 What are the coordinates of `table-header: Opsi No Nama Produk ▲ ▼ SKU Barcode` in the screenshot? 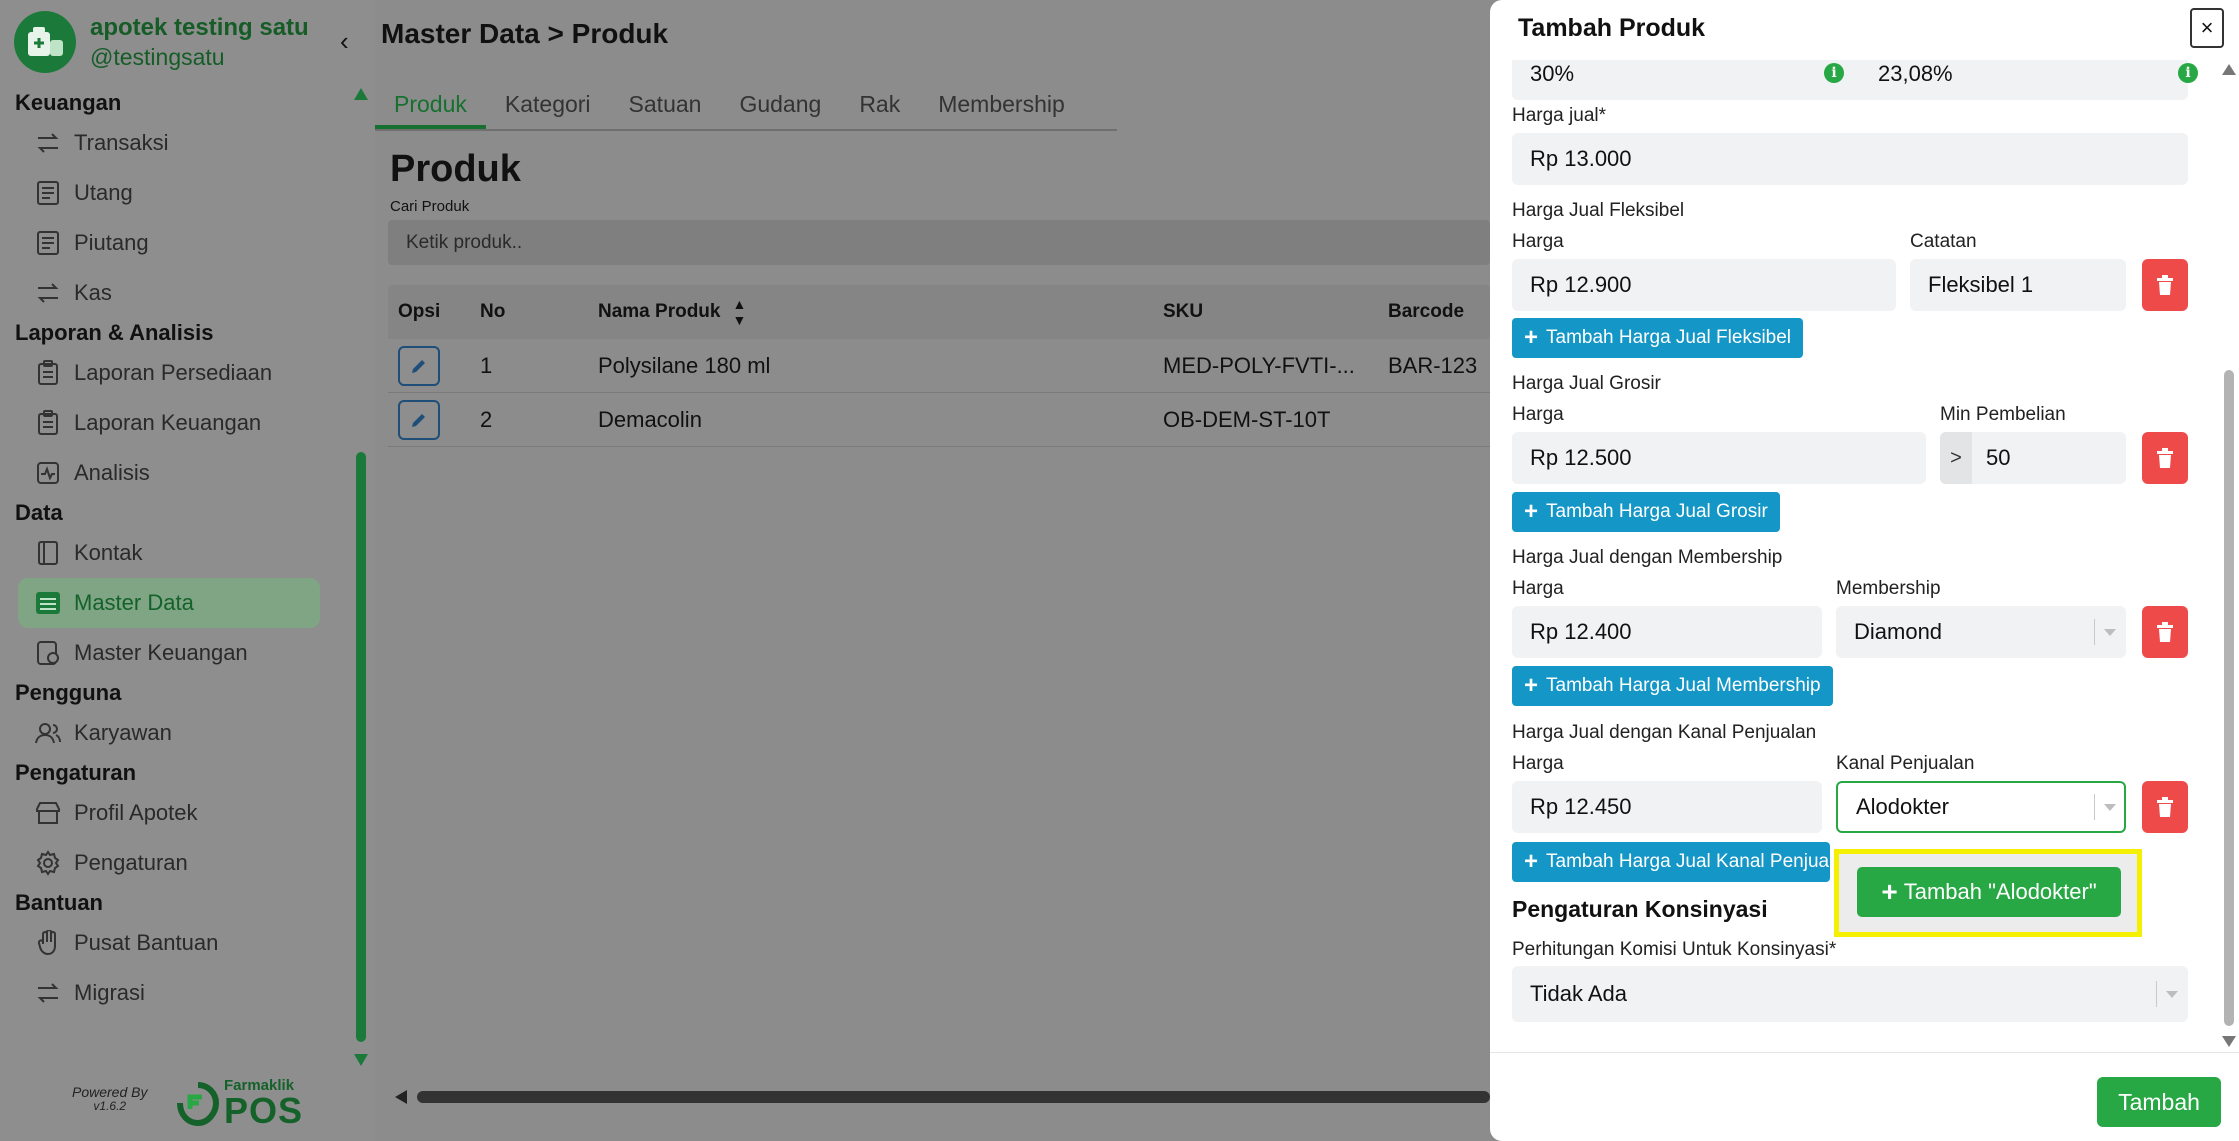 It's located at (939, 312).